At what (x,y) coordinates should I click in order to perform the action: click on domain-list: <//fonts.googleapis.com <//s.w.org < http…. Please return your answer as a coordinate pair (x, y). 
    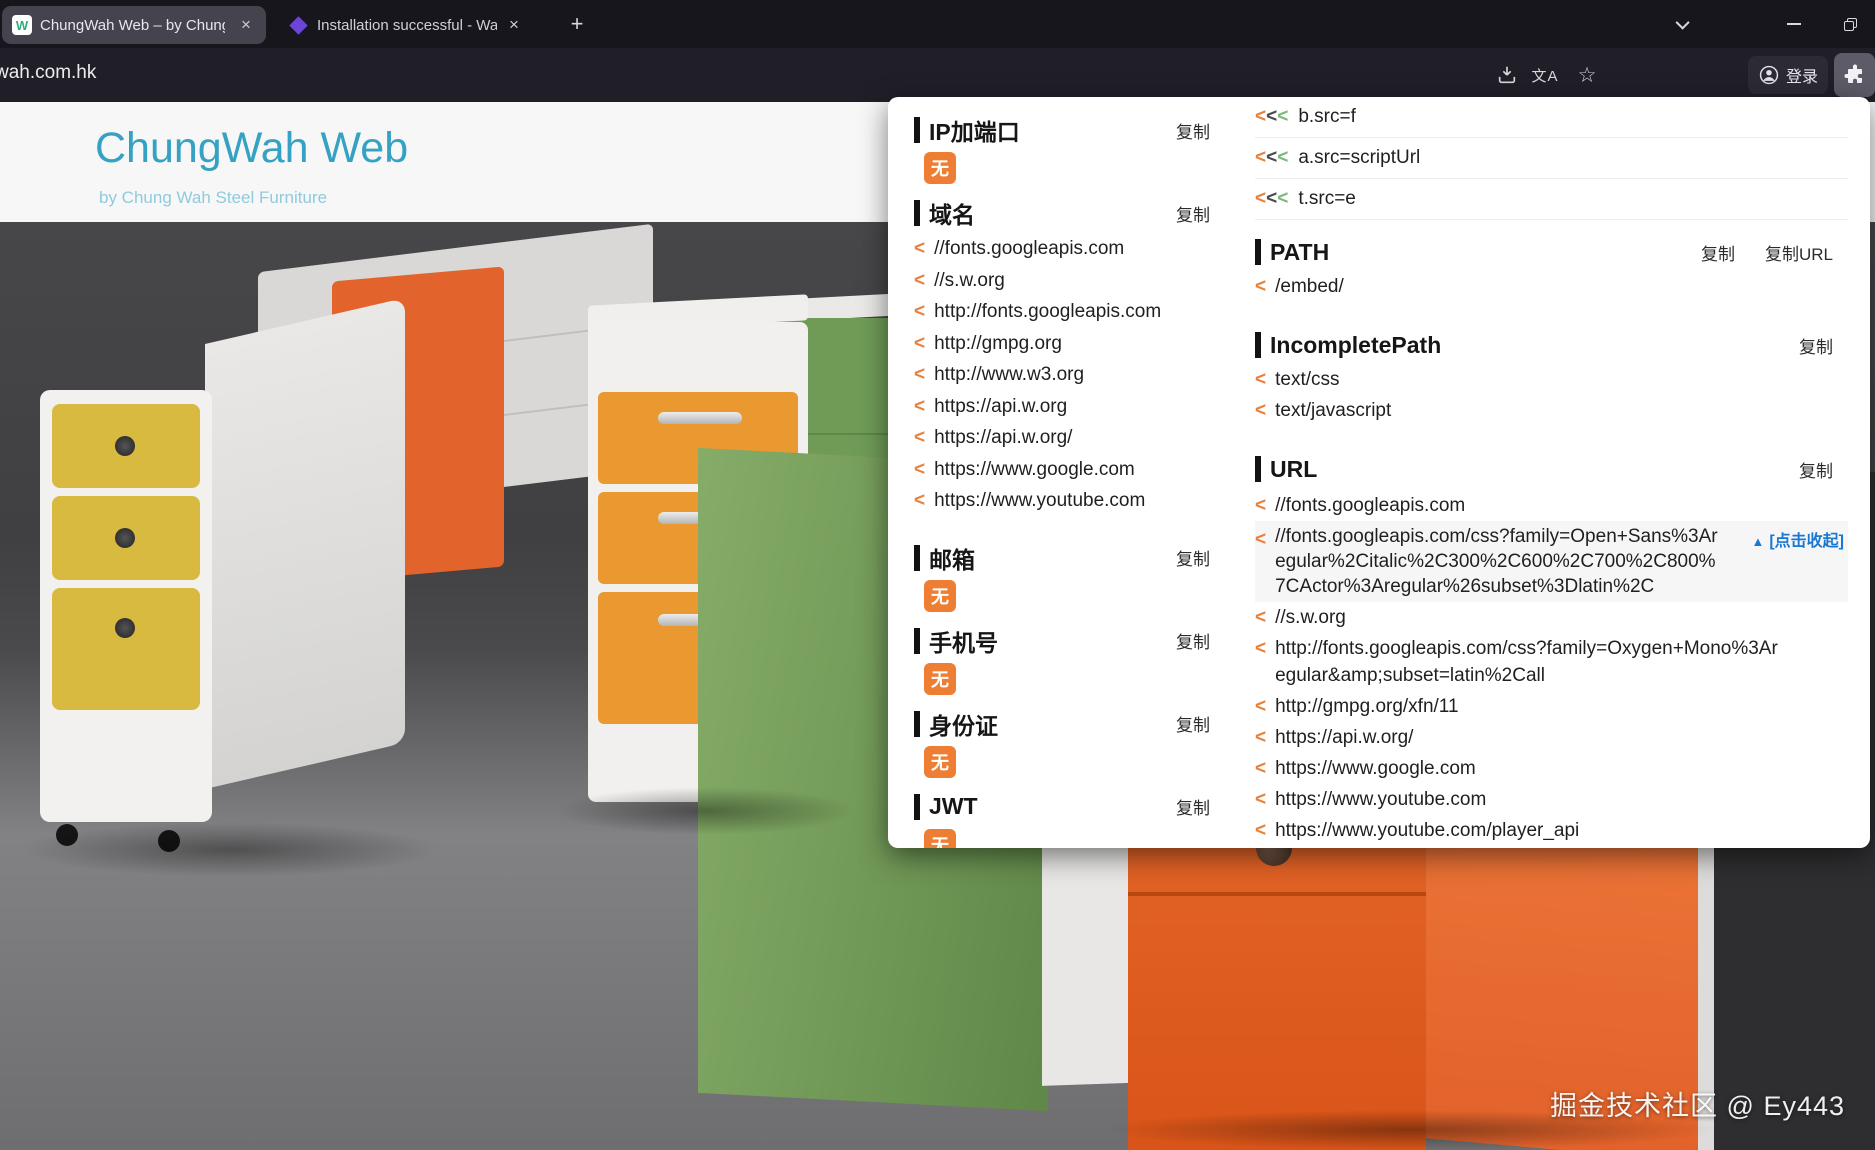
    Looking at the image, I should click on (1062, 375).